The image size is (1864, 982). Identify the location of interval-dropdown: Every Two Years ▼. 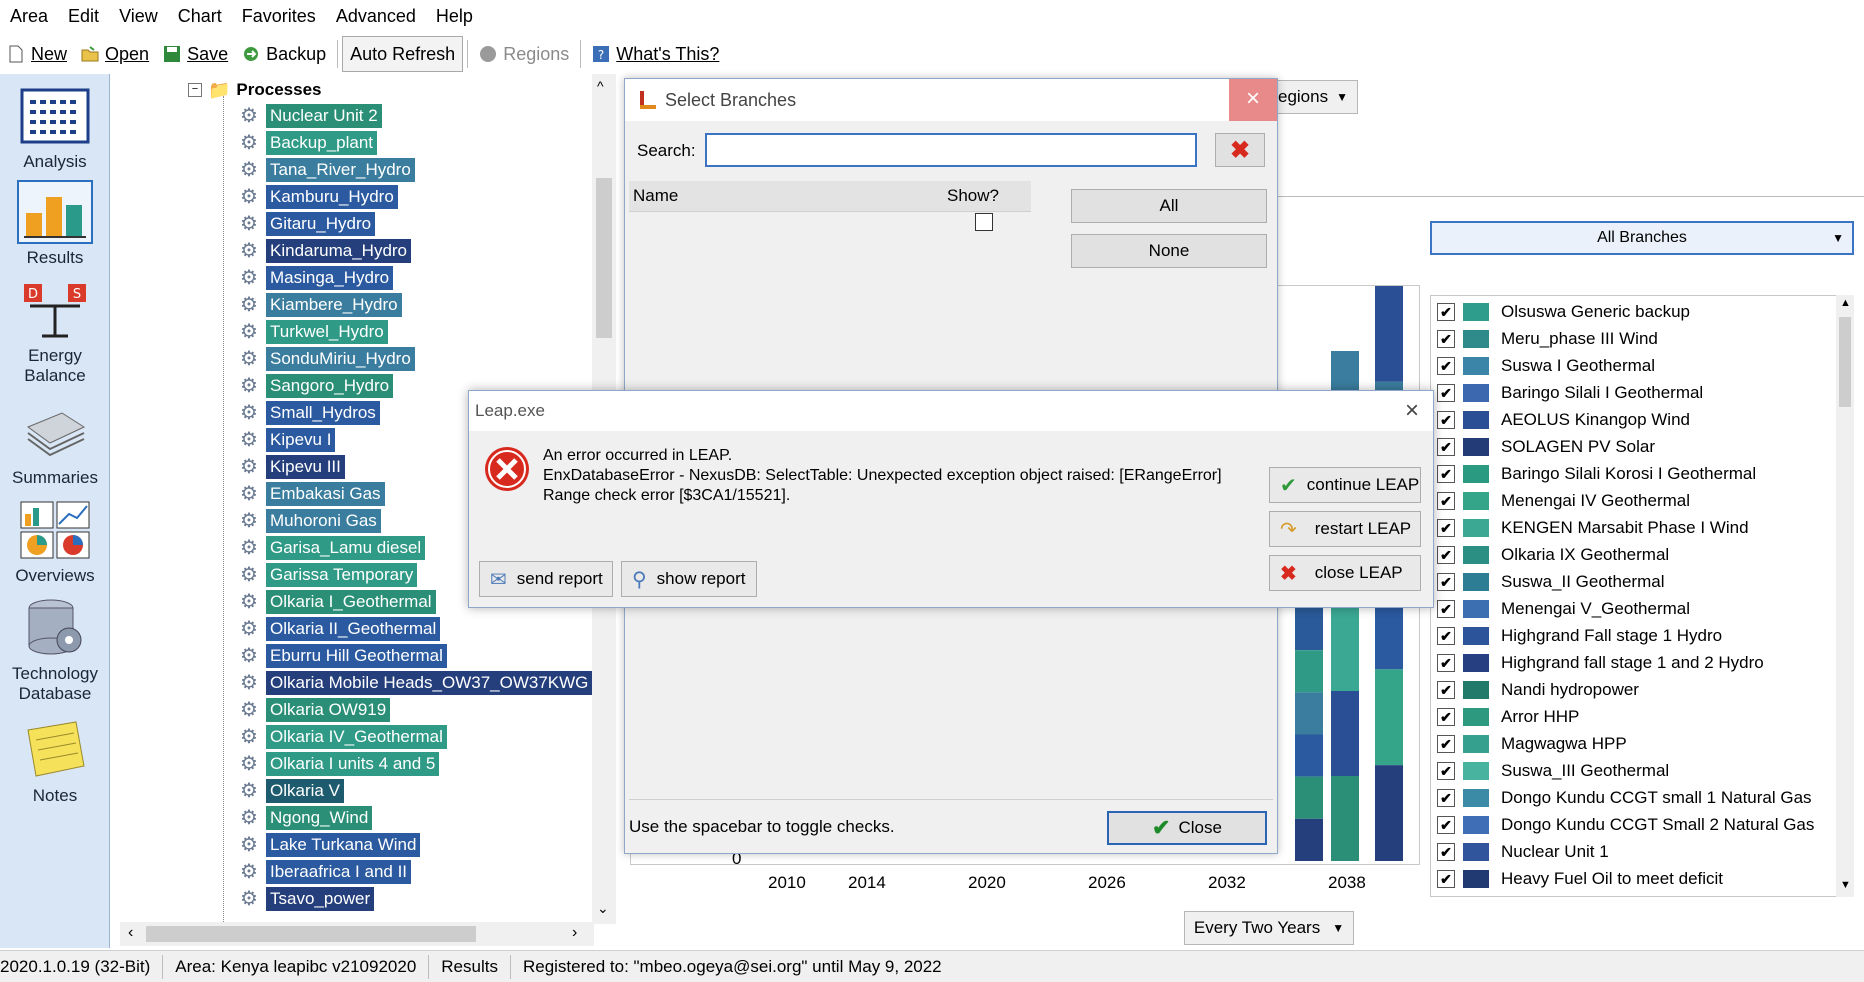
(1269, 928).